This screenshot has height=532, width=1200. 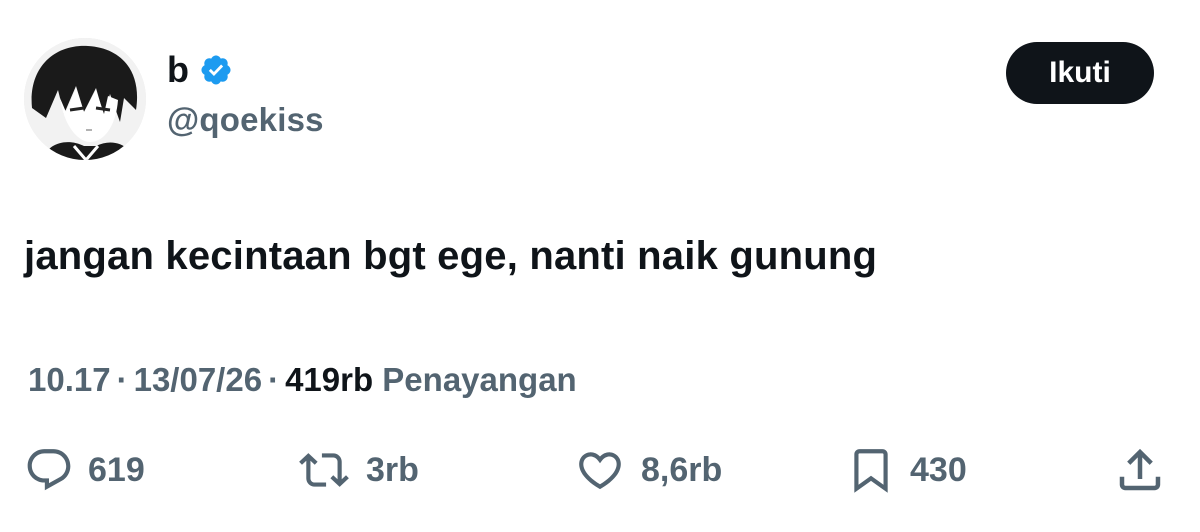 What do you see at coordinates (198, 379) in the screenshot?
I see `tweet-date: 13/07/26` at bounding box center [198, 379].